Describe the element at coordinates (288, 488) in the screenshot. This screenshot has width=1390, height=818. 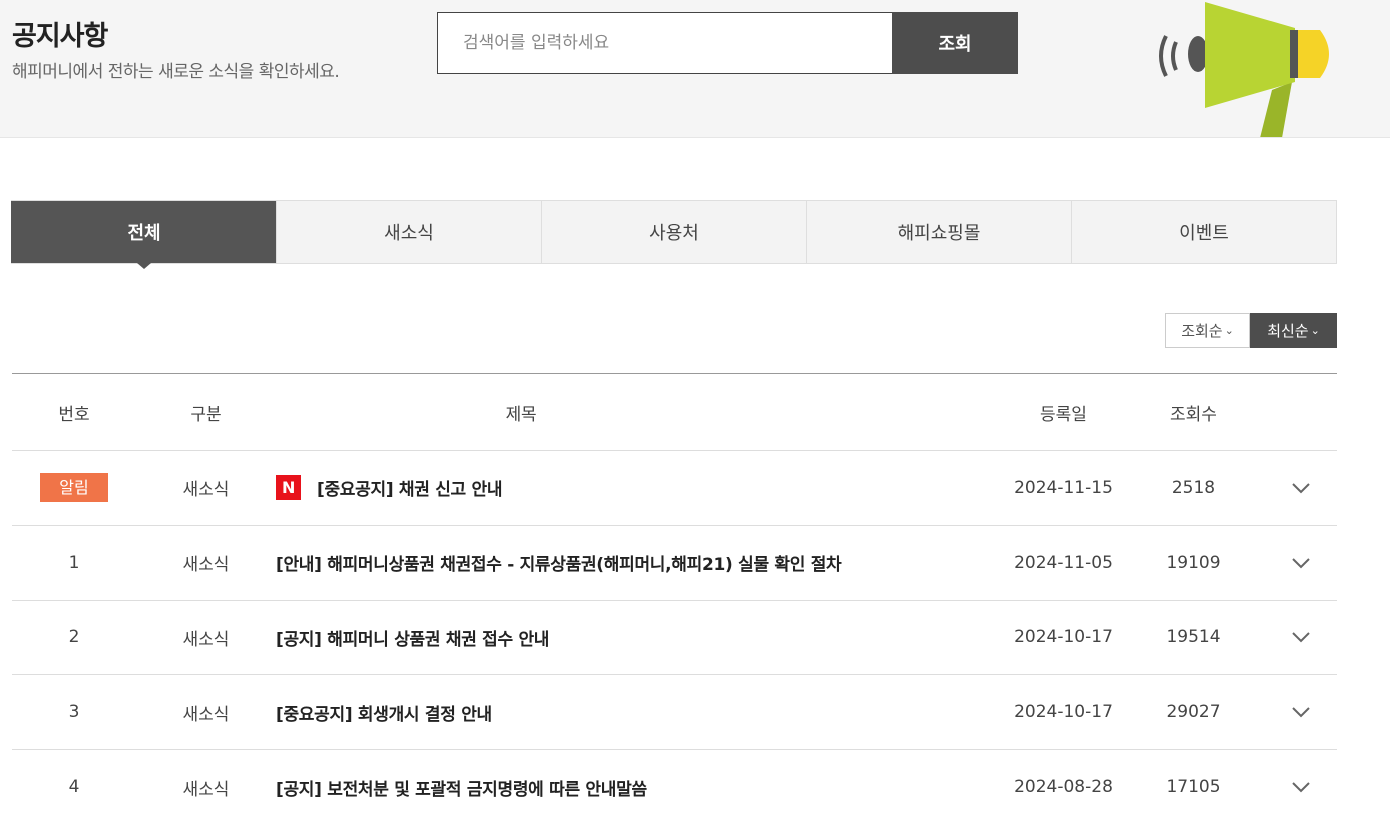
I see `new-badge: N` at that location.